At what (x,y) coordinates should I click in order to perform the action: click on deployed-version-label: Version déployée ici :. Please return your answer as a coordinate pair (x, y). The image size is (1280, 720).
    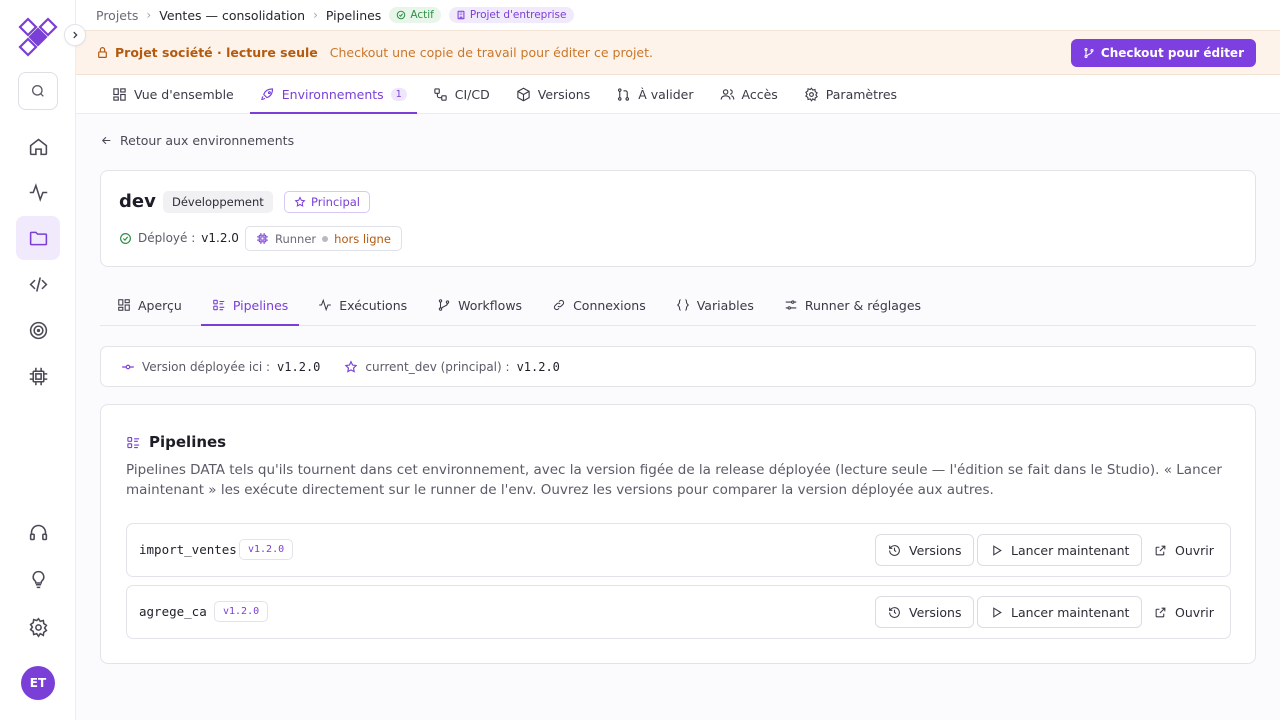
    Looking at the image, I should click on (206, 366).